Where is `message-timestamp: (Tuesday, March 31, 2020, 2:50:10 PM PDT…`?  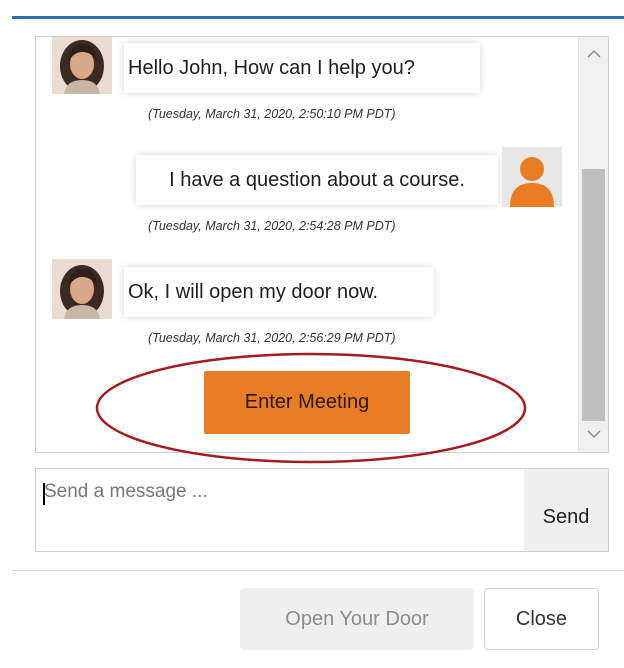
message-timestamp: (Tuesday, March 31, 2020, 2:50:10 PM PDT… is located at coordinates (272, 114).